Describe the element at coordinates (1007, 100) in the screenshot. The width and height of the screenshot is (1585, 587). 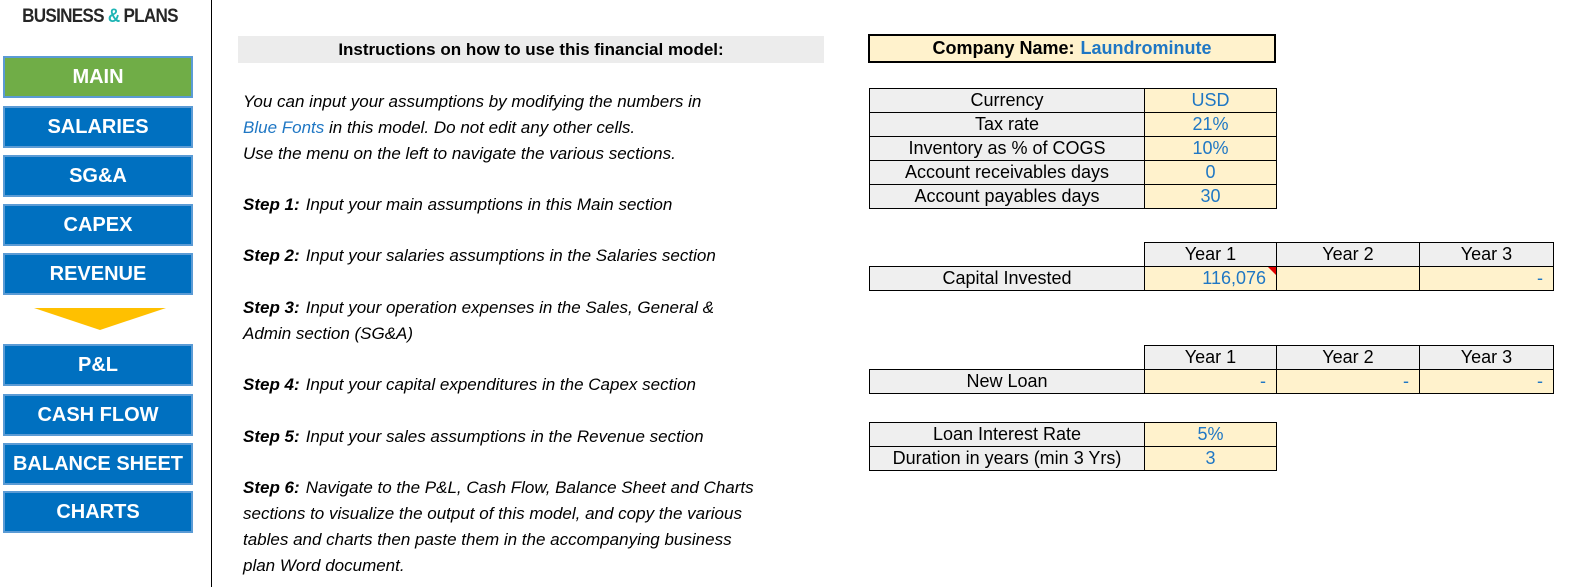
I see `currency-label: Currency` at that location.